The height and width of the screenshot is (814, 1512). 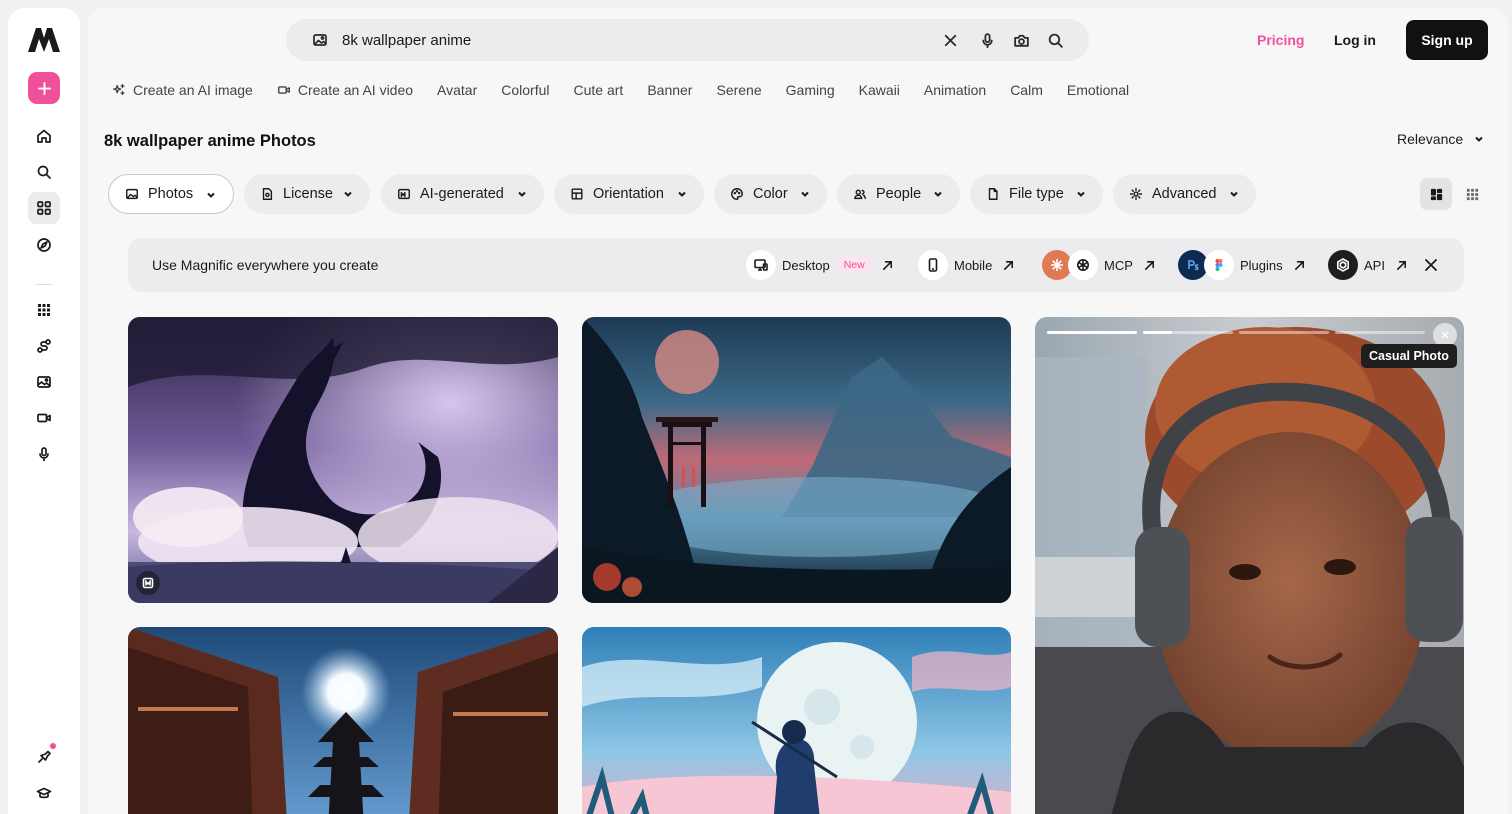 I want to click on banner-text: Use Magnific everywhere you create, so click(x=265, y=265).